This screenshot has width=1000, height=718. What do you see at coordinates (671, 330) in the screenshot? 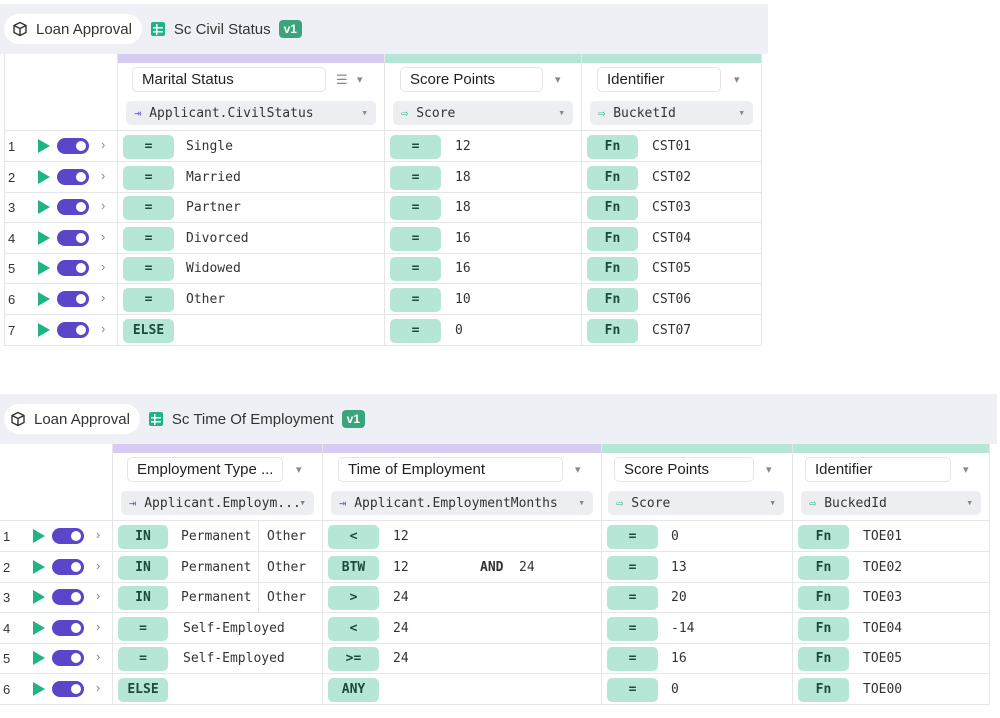
I see `identifier-value: CST07` at bounding box center [671, 330].